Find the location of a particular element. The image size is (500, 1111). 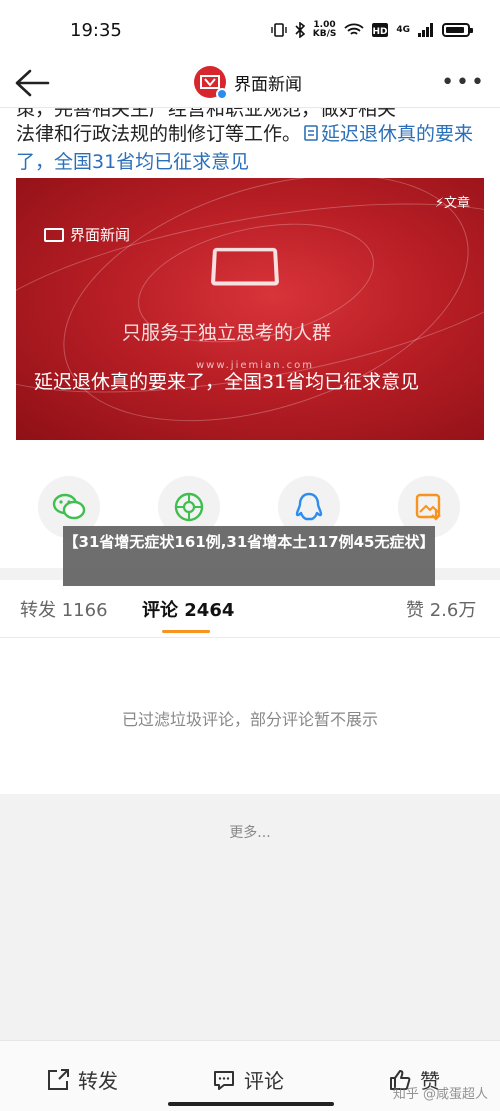

active-tab-indicator is located at coordinates (186, 631).